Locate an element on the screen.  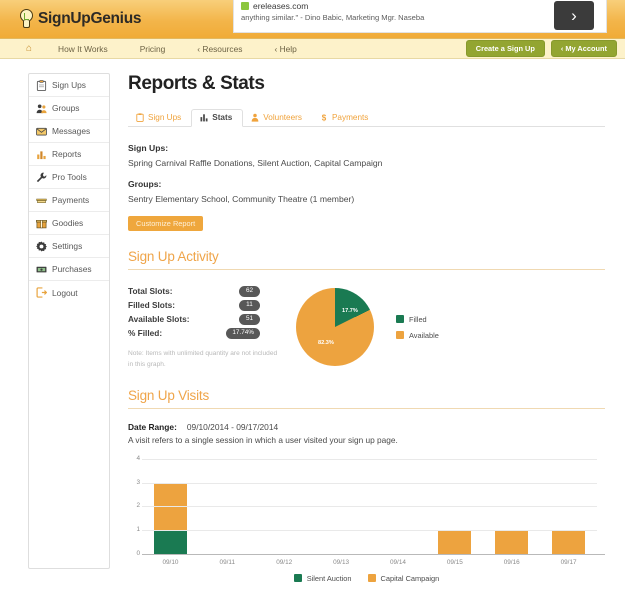
sidebar-item-settings: Settings is located at coordinates (69, 246).